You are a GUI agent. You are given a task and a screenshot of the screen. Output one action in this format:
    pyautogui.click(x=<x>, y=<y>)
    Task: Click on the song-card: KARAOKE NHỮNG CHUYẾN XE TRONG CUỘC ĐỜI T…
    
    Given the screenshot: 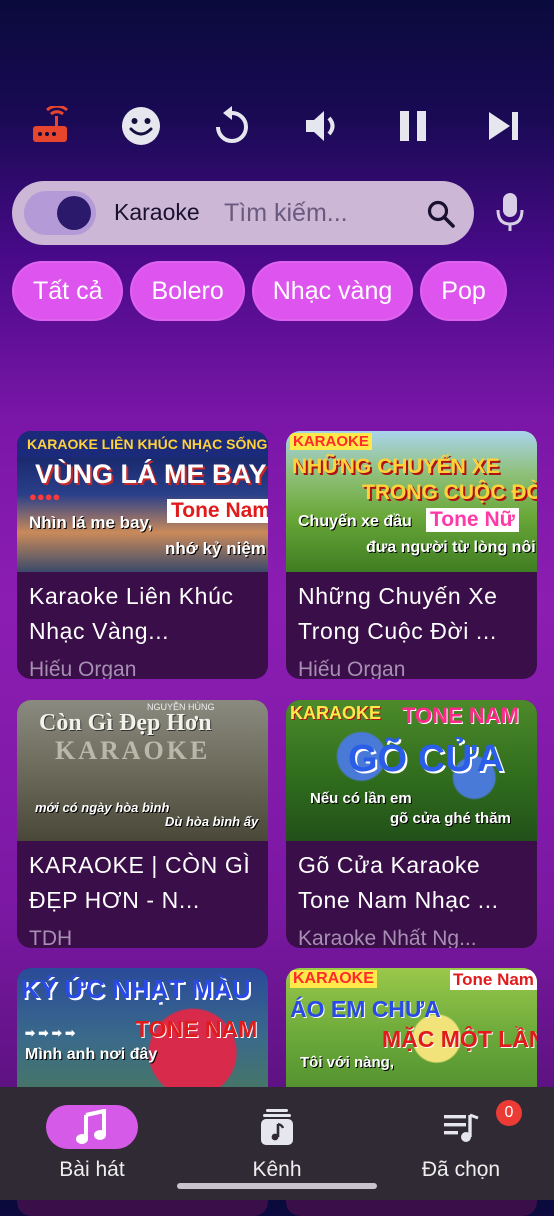 What is the action you would take?
    pyautogui.click(x=411, y=555)
    